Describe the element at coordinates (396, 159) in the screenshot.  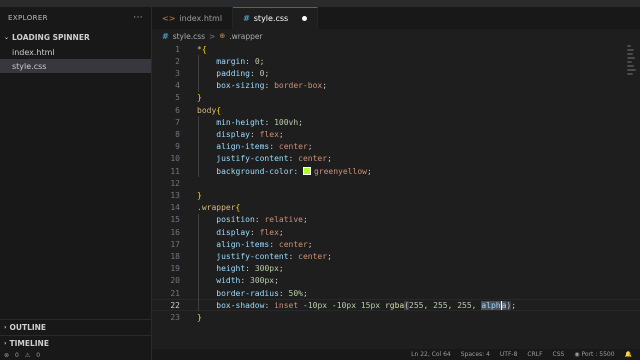
I see `code-line: 10 justify-content: center;` at that location.